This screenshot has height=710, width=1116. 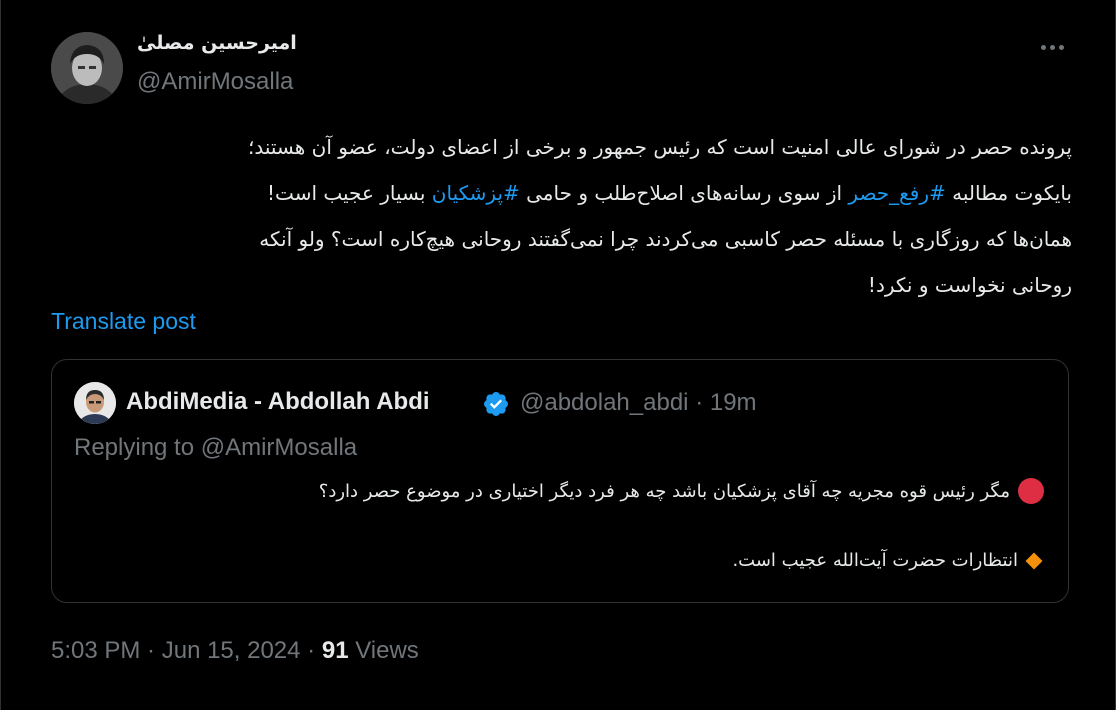 I want to click on views-count: 91, so click(x=335, y=650).